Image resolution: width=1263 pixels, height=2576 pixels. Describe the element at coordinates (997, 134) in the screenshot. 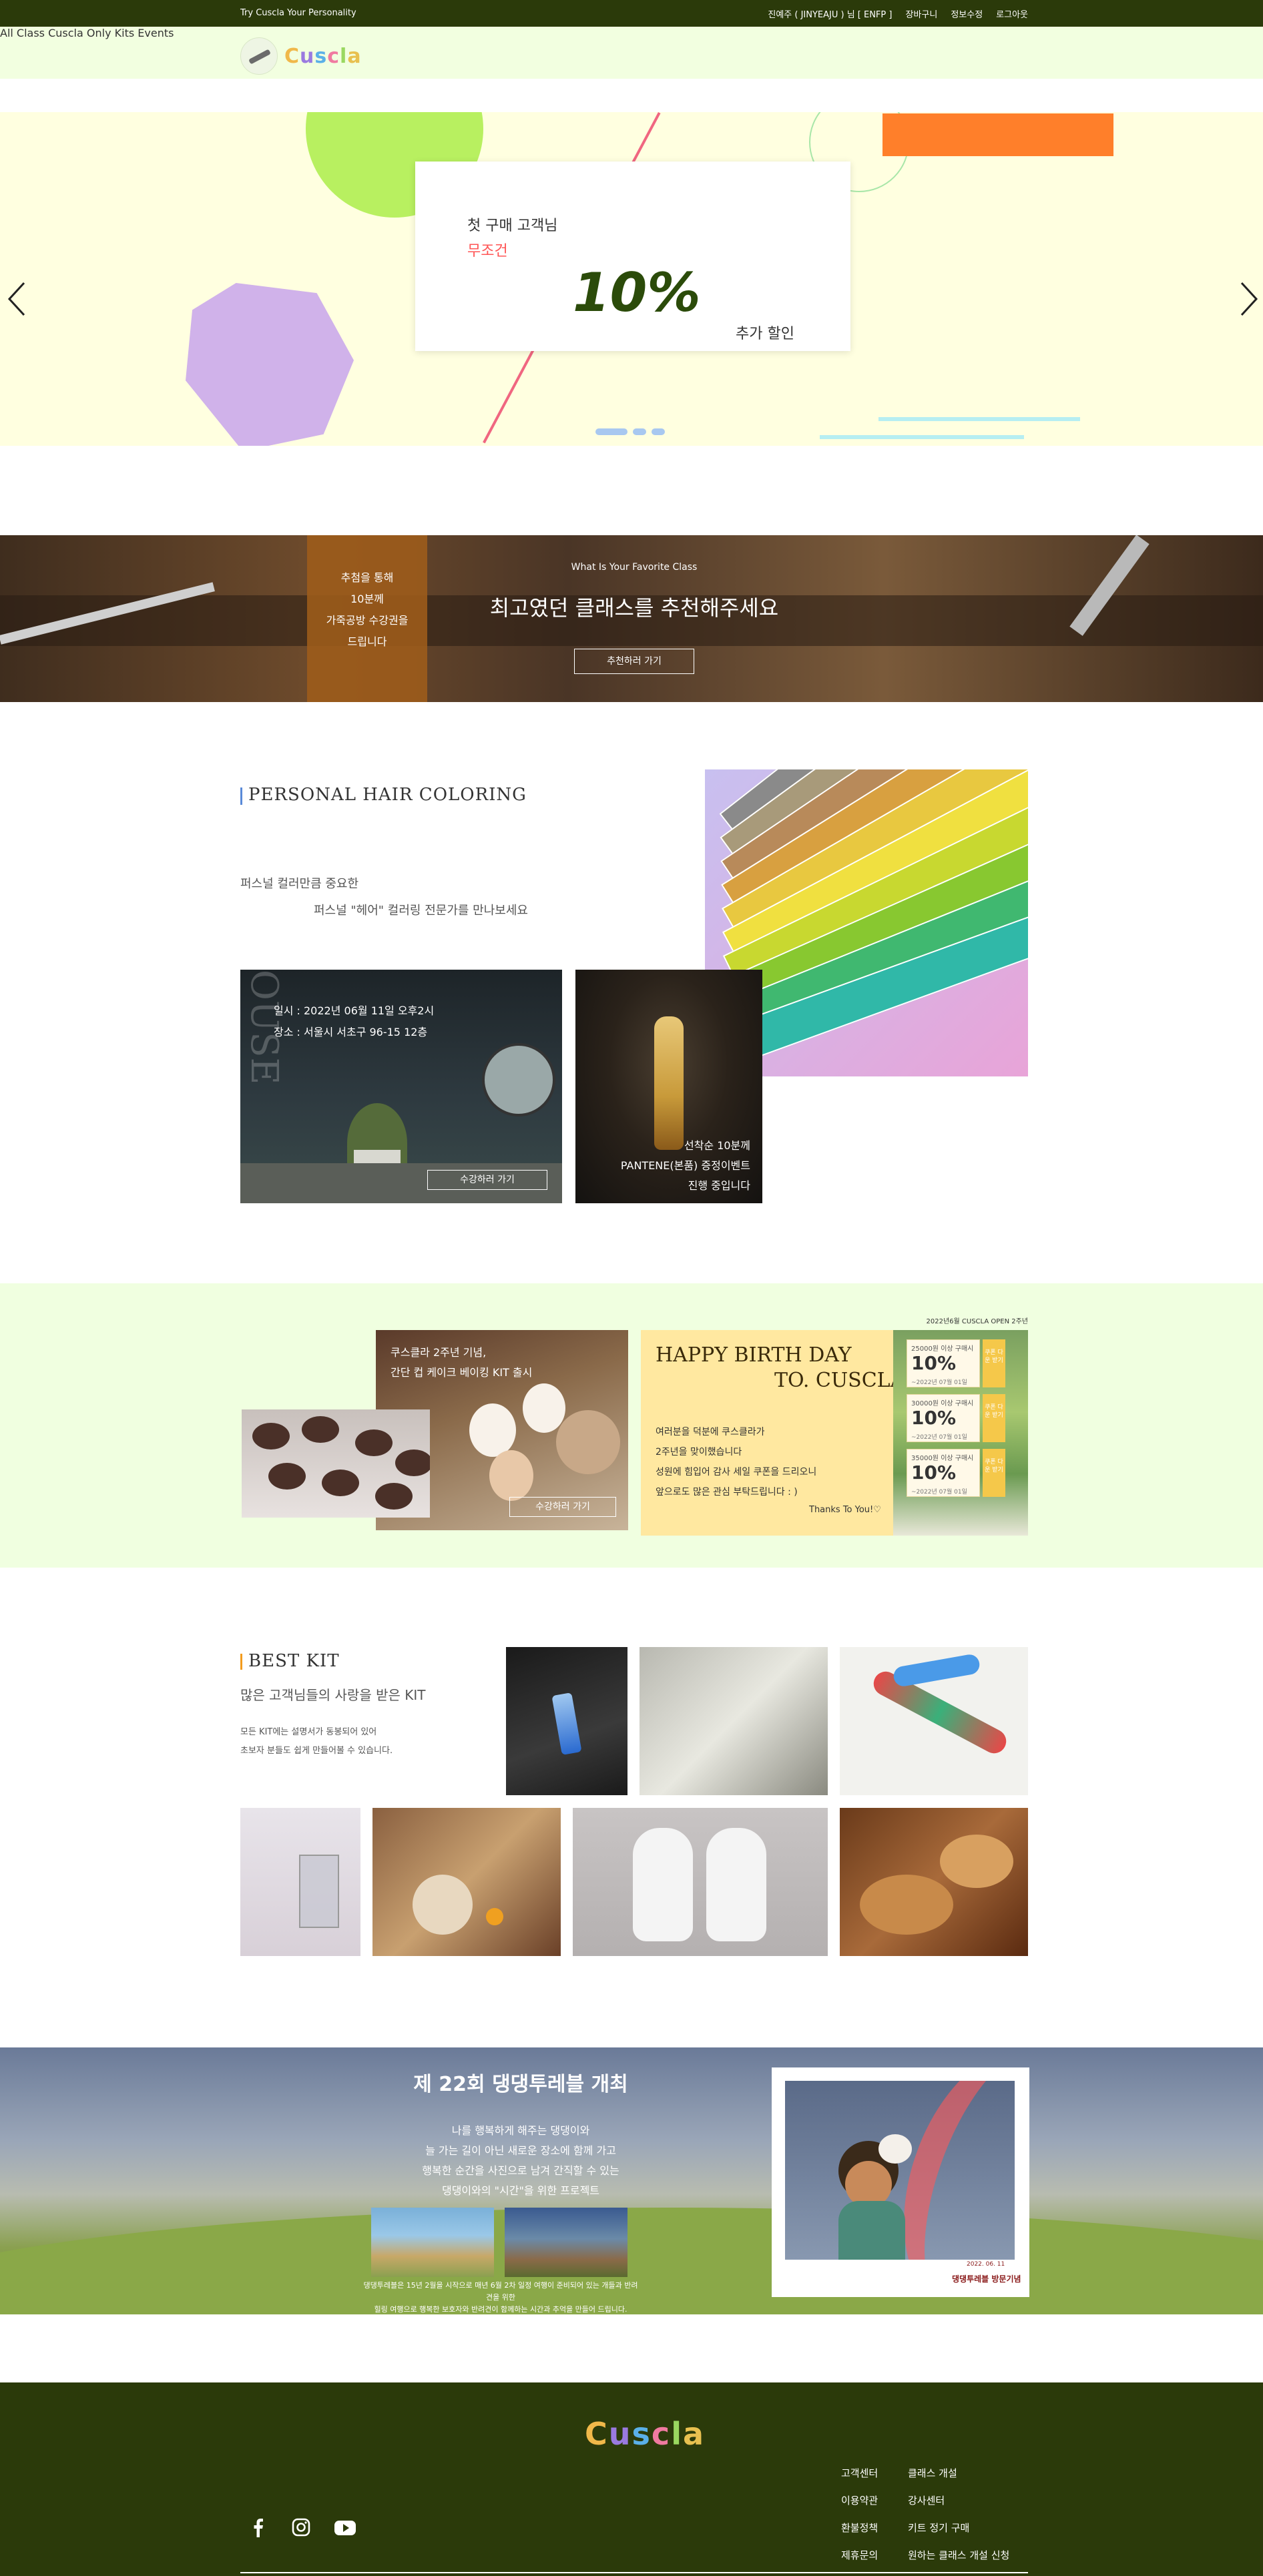

I see `decor-rect` at that location.